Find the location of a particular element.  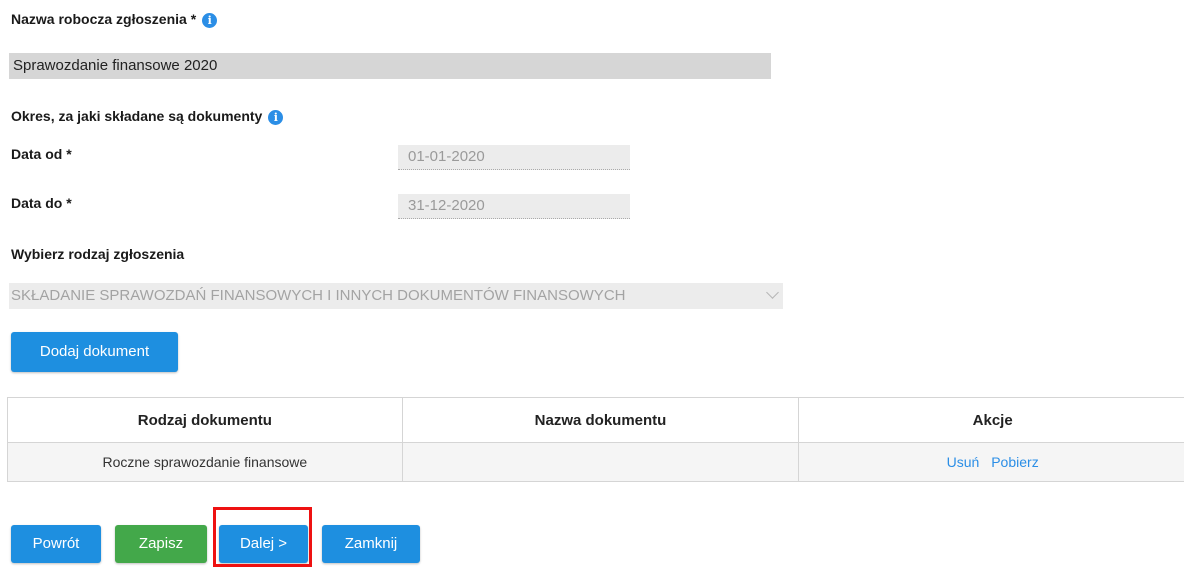

date-from-value: 01-01-2020 is located at coordinates (446, 156).